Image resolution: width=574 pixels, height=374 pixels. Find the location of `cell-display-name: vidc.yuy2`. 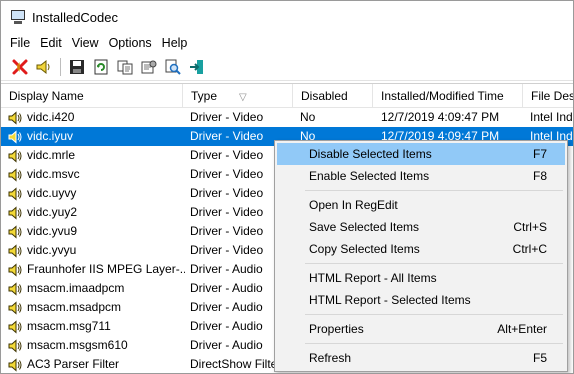

cell-display-name: vidc.yuy2 is located at coordinates (96, 212).